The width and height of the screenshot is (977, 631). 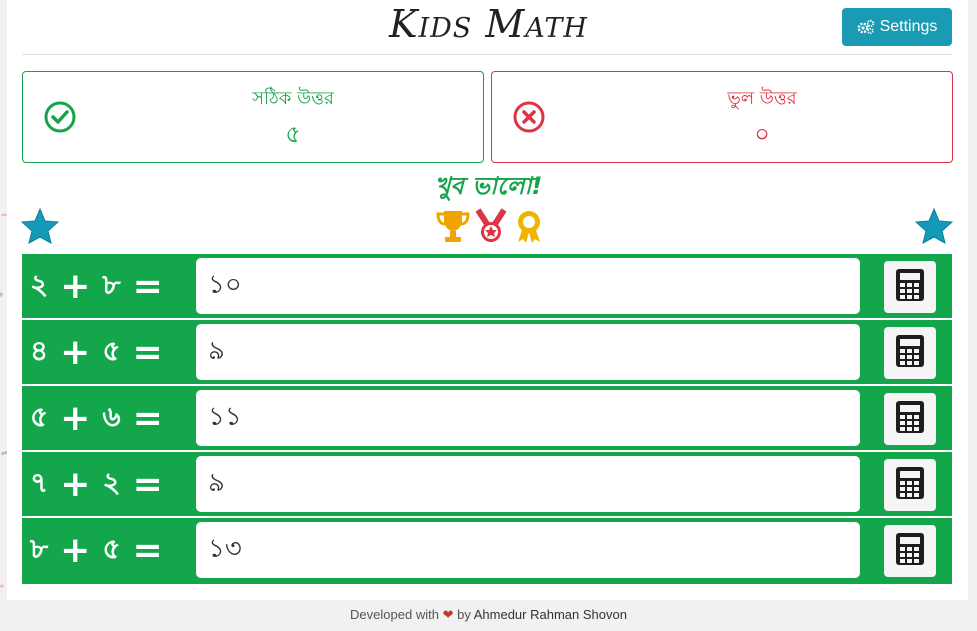 What do you see at coordinates (722, 117) in the screenshot?
I see `wrong-score-panel: ভুল উত্তর ০` at bounding box center [722, 117].